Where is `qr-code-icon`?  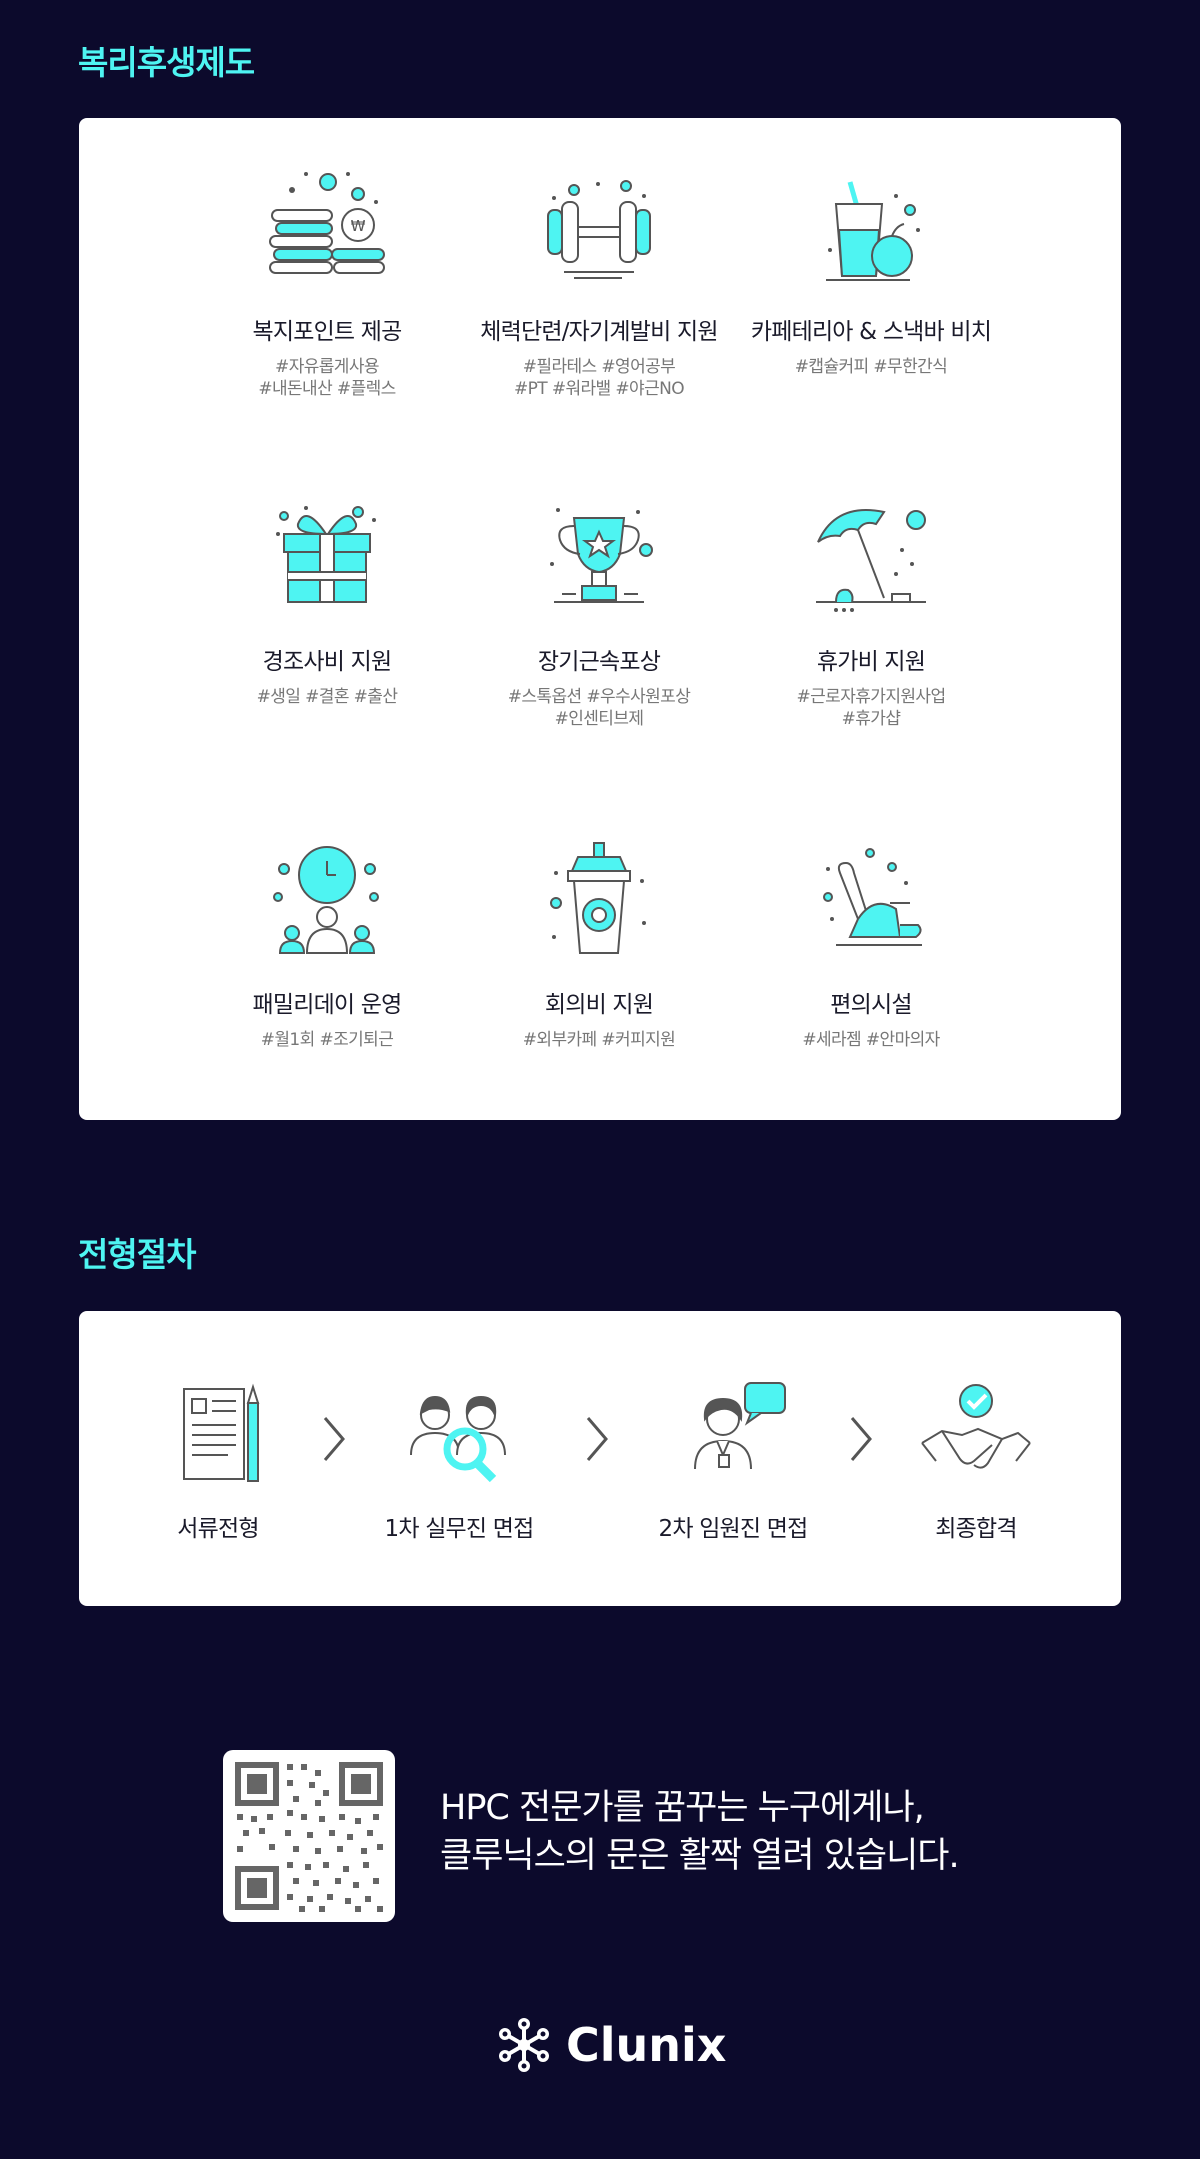
qr-code-icon is located at coordinates (309, 1837).